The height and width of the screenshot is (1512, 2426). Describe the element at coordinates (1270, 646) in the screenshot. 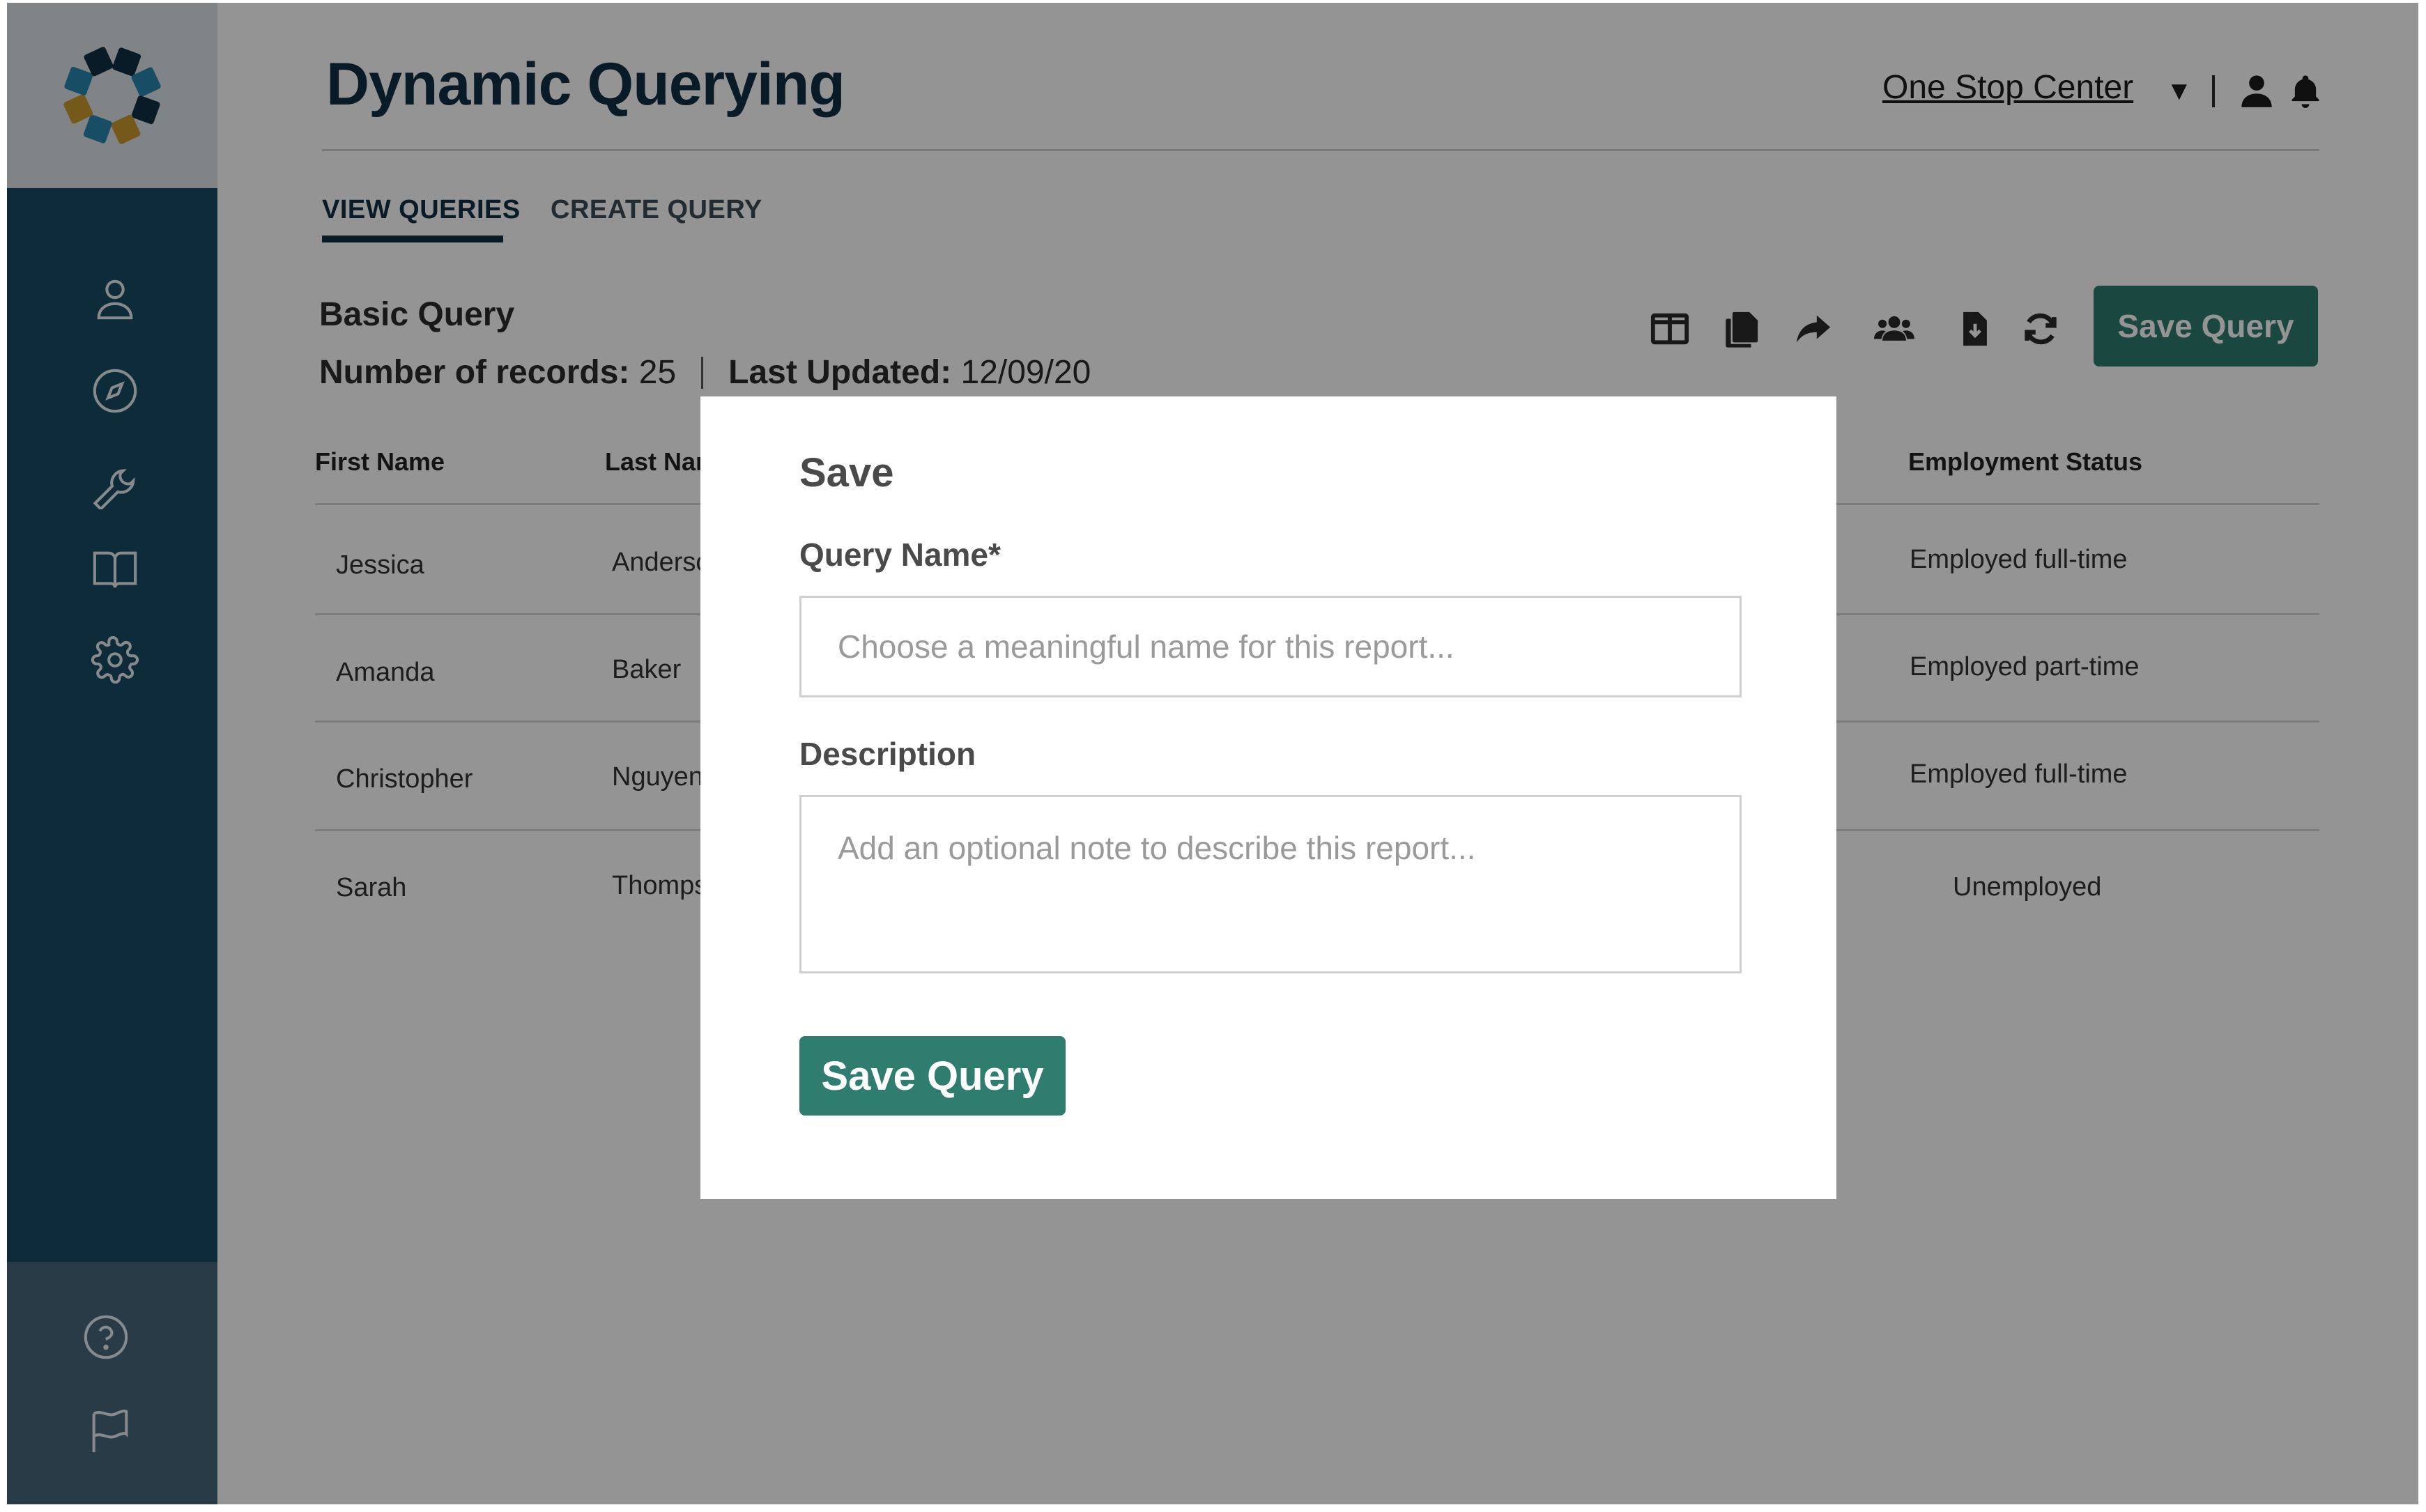

I see `query-name-input` at that location.